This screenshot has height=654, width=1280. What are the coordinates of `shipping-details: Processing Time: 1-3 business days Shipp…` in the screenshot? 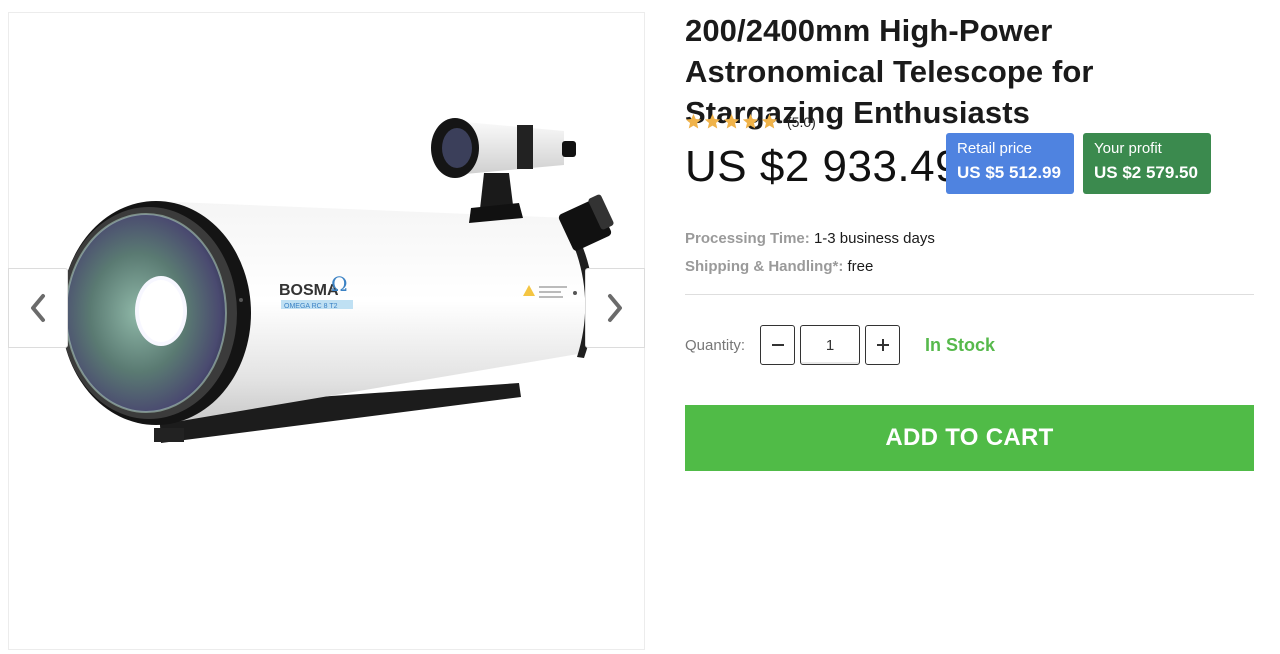 It's located at (810, 253).